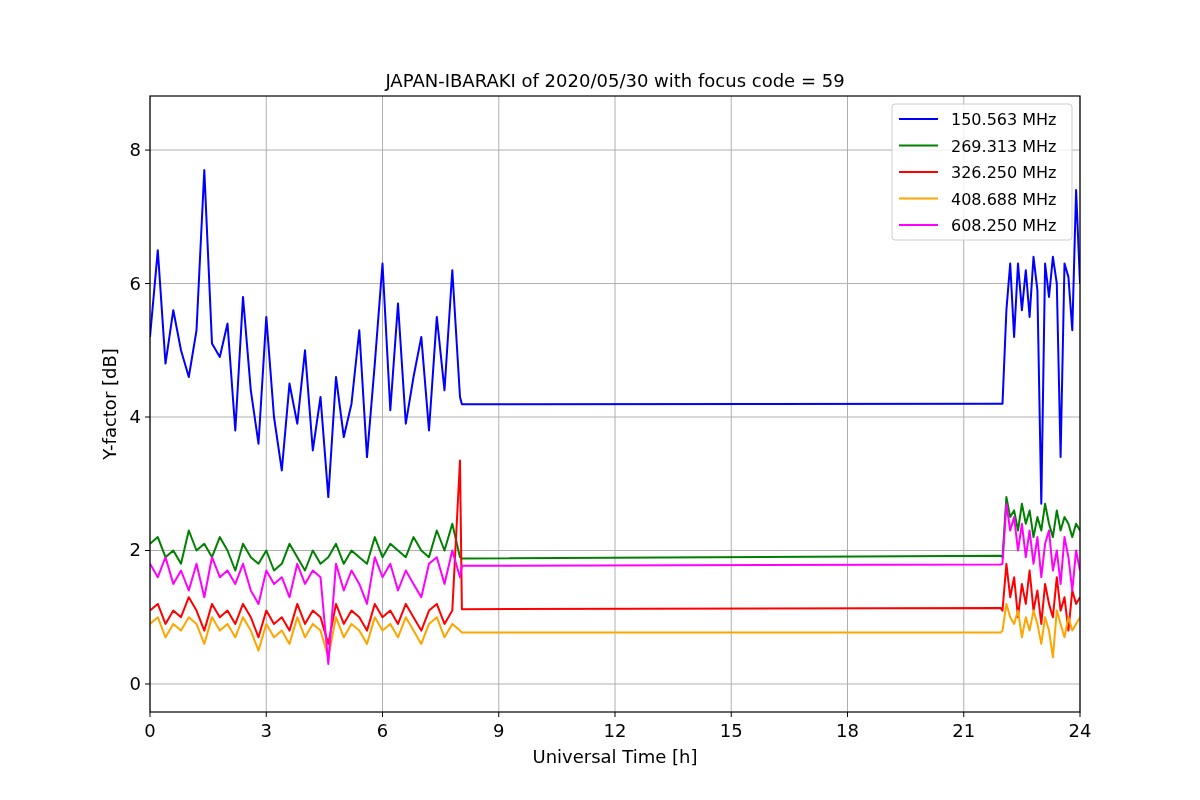 The height and width of the screenshot is (800, 1200). I want to click on y-axis-label: Y-factor [dB], so click(109, 404).